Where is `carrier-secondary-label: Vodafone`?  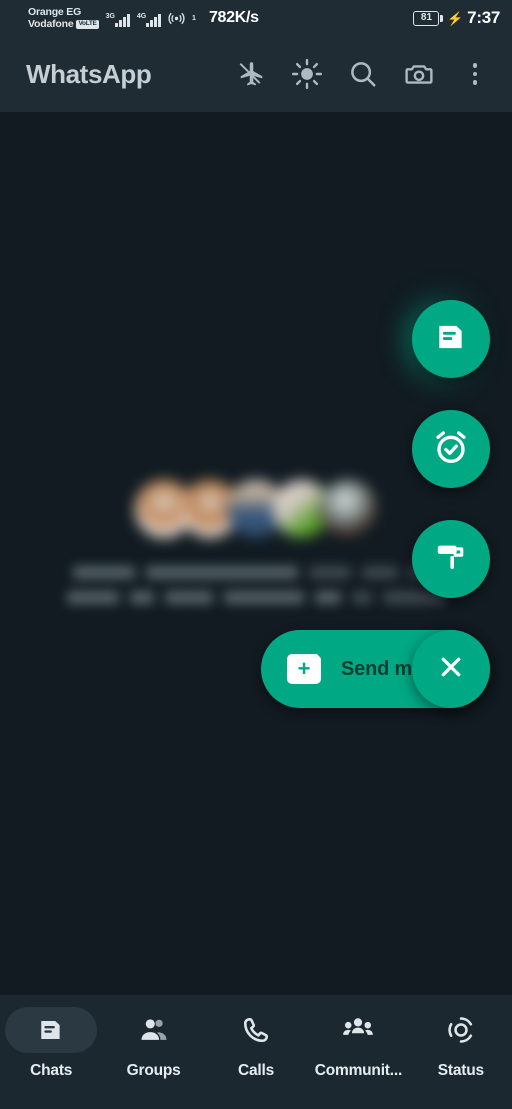 carrier-secondary-label: Vodafone is located at coordinates (51, 24).